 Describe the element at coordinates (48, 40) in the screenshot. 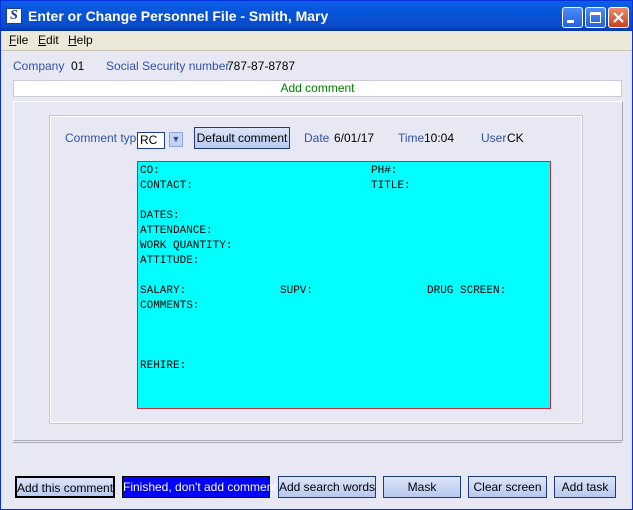

I see `menu-edit: Edit` at that location.